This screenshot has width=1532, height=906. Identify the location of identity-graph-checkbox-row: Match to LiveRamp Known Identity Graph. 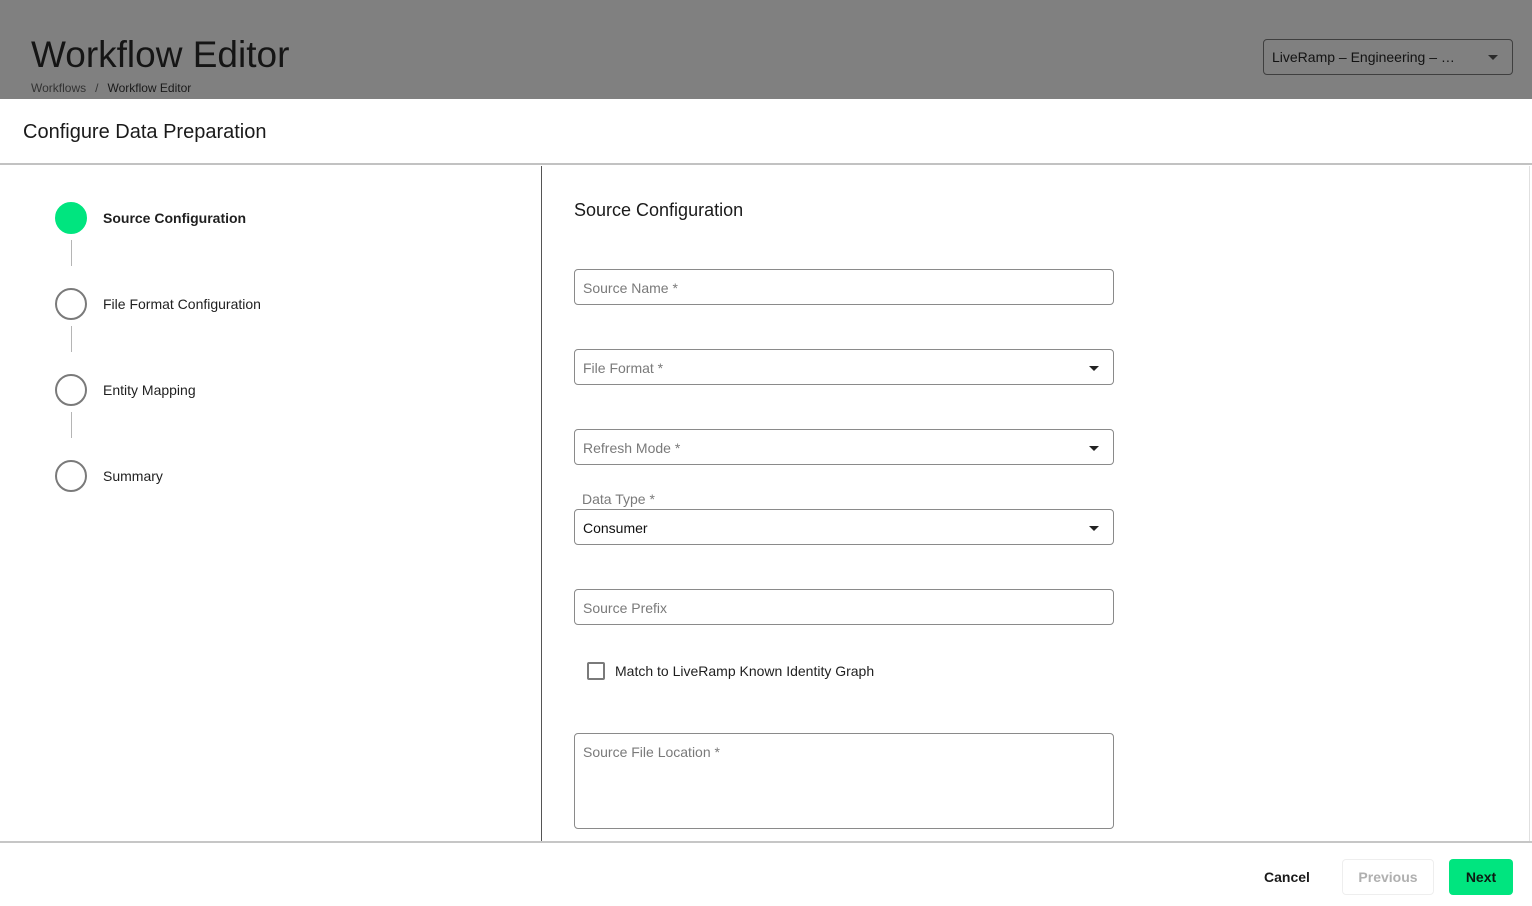
(730, 671).